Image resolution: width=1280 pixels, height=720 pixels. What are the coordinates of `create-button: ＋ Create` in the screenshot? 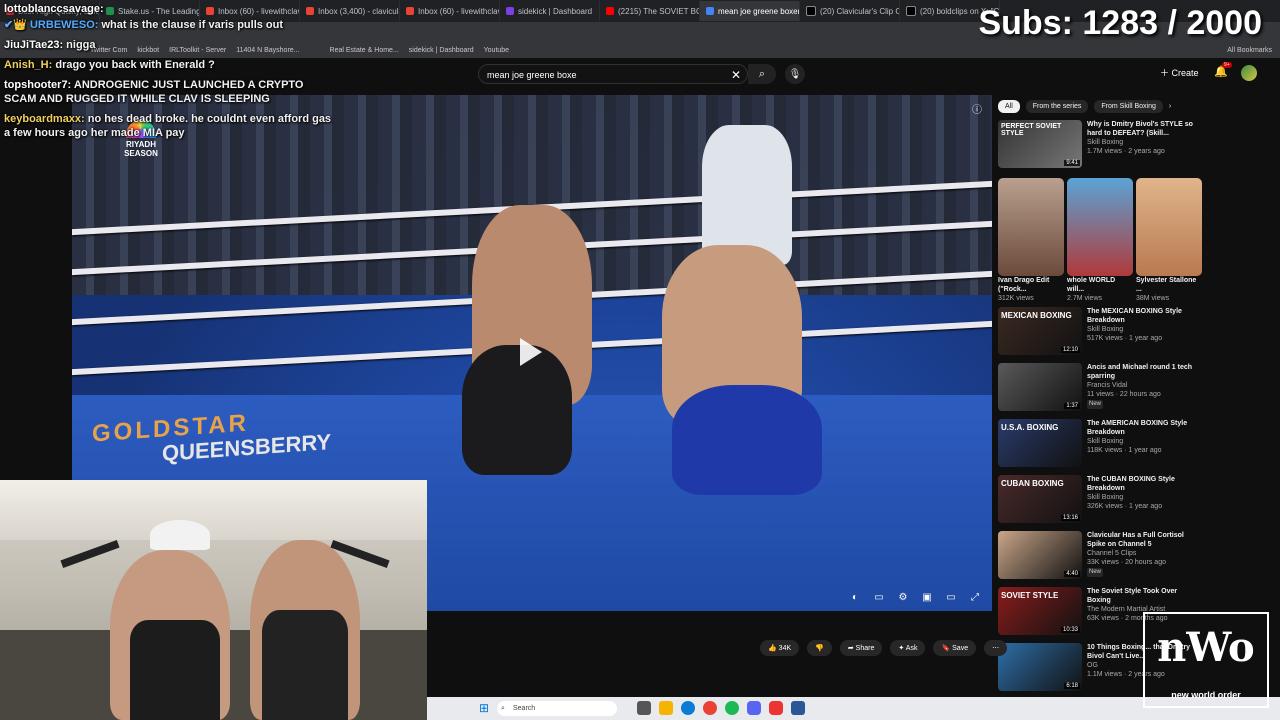 It's located at (1179, 72).